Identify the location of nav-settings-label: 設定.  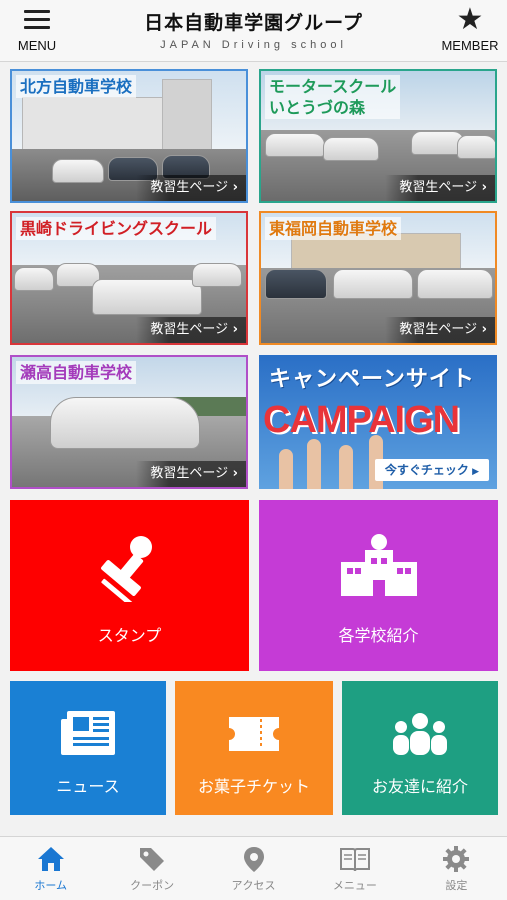
(456, 885).